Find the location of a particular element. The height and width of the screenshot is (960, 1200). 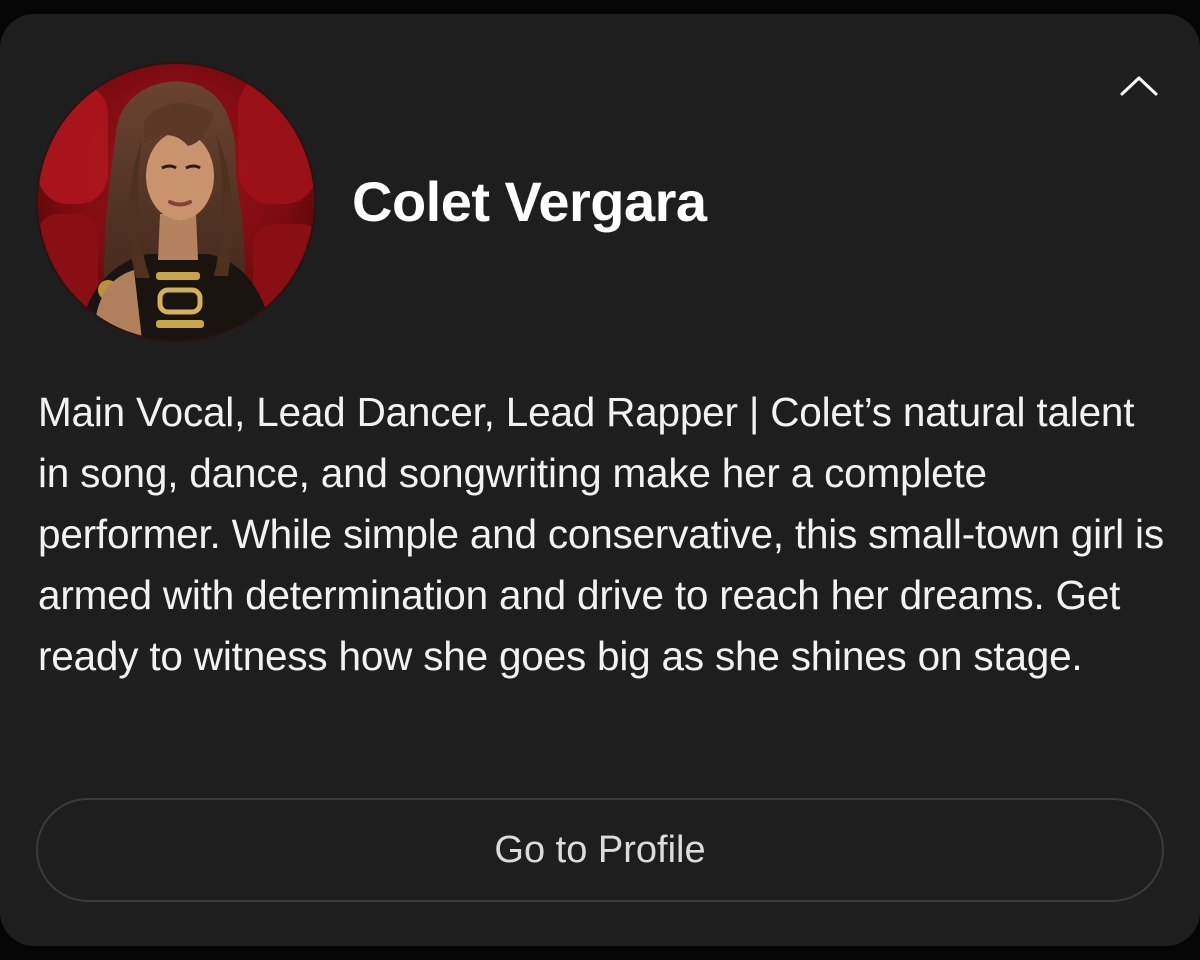

artist-photo is located at coordinates (176, 202).